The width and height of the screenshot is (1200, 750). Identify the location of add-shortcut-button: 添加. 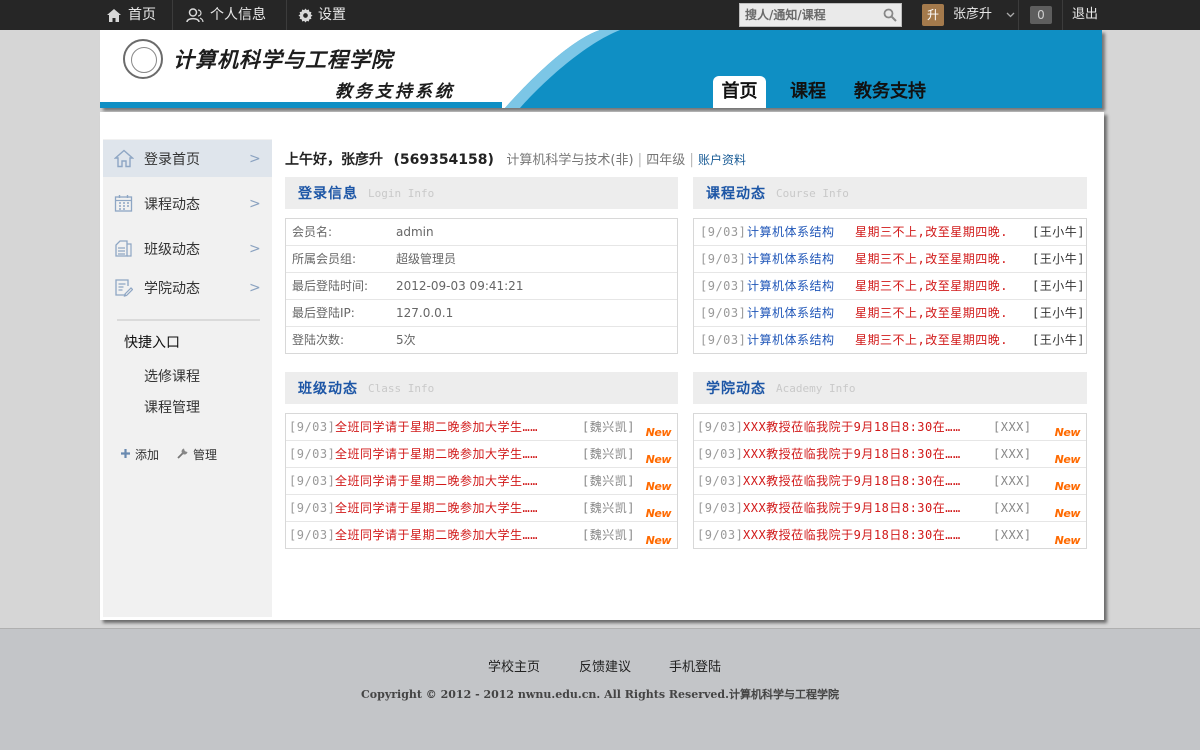
(139, 454).